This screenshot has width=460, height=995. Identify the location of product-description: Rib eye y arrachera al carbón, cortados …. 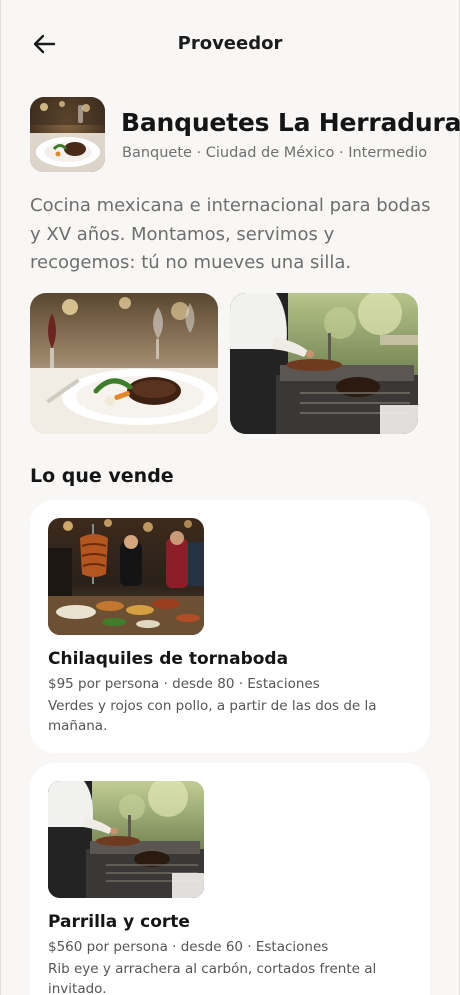
(212, 978).